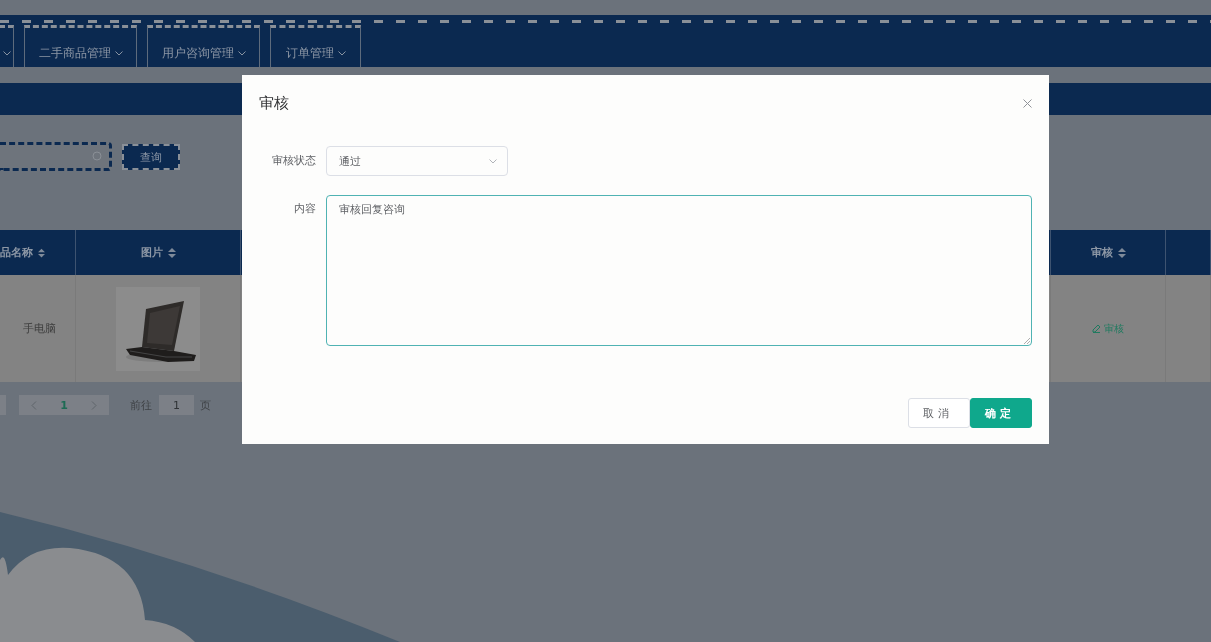  Describe the element at coordinates (417, 161) in the screenshot. I see `status-select: 通过` at that location.